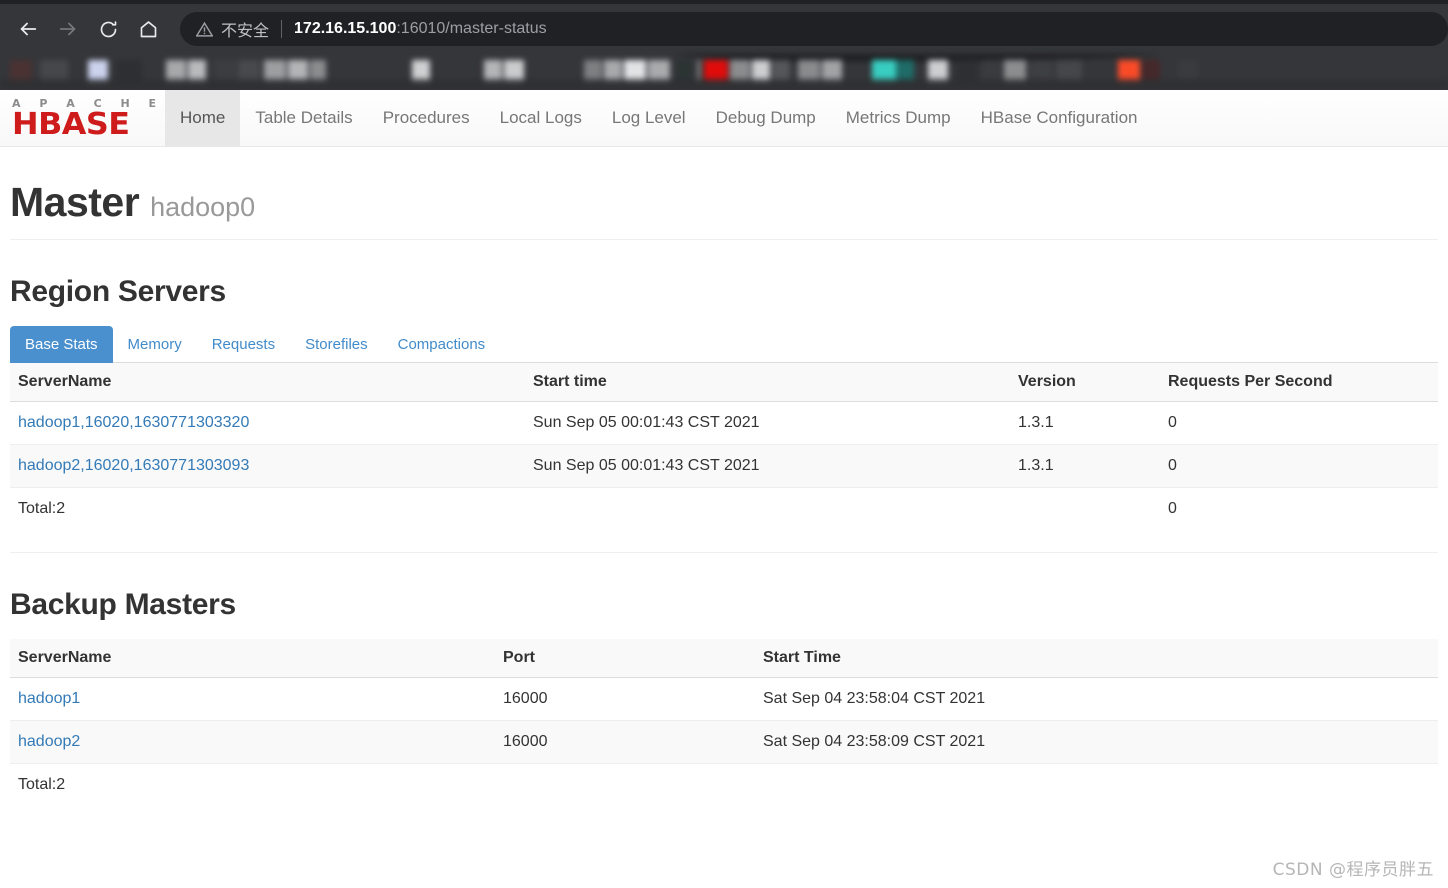 The image size is (1448, 888). I want to click on url-text: 172.16.15.100:16010/master-status, so click(420, 29).